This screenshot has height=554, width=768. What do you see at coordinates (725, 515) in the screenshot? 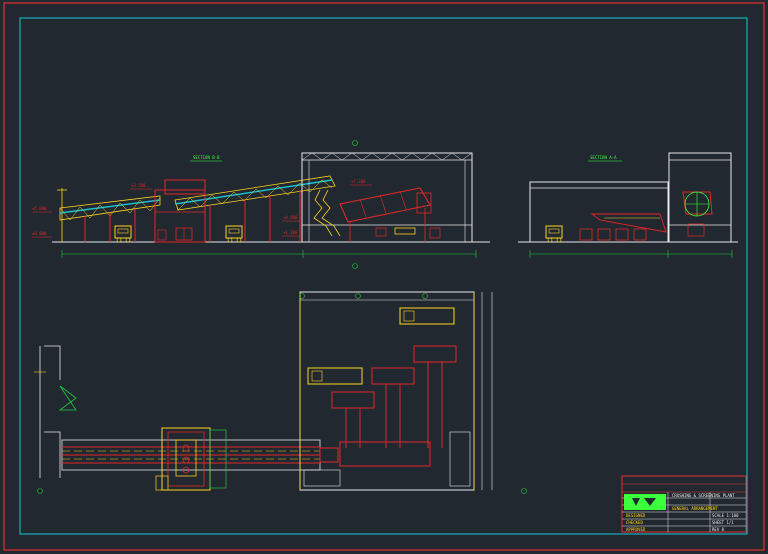
I see `title-block-row: SCALE 1:100` at bounding box center [725, 515].